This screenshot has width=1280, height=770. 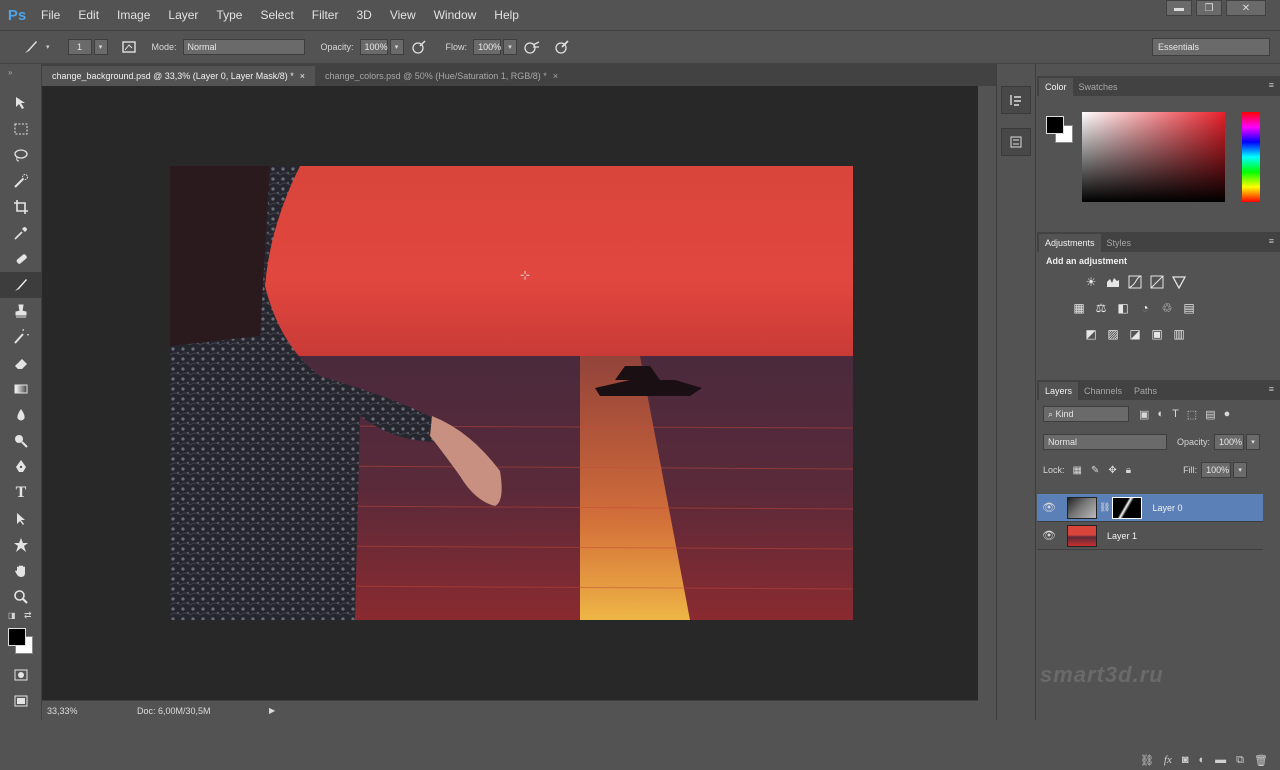 I want to click on menu-filter: Filter, so click(x=325, y=15).